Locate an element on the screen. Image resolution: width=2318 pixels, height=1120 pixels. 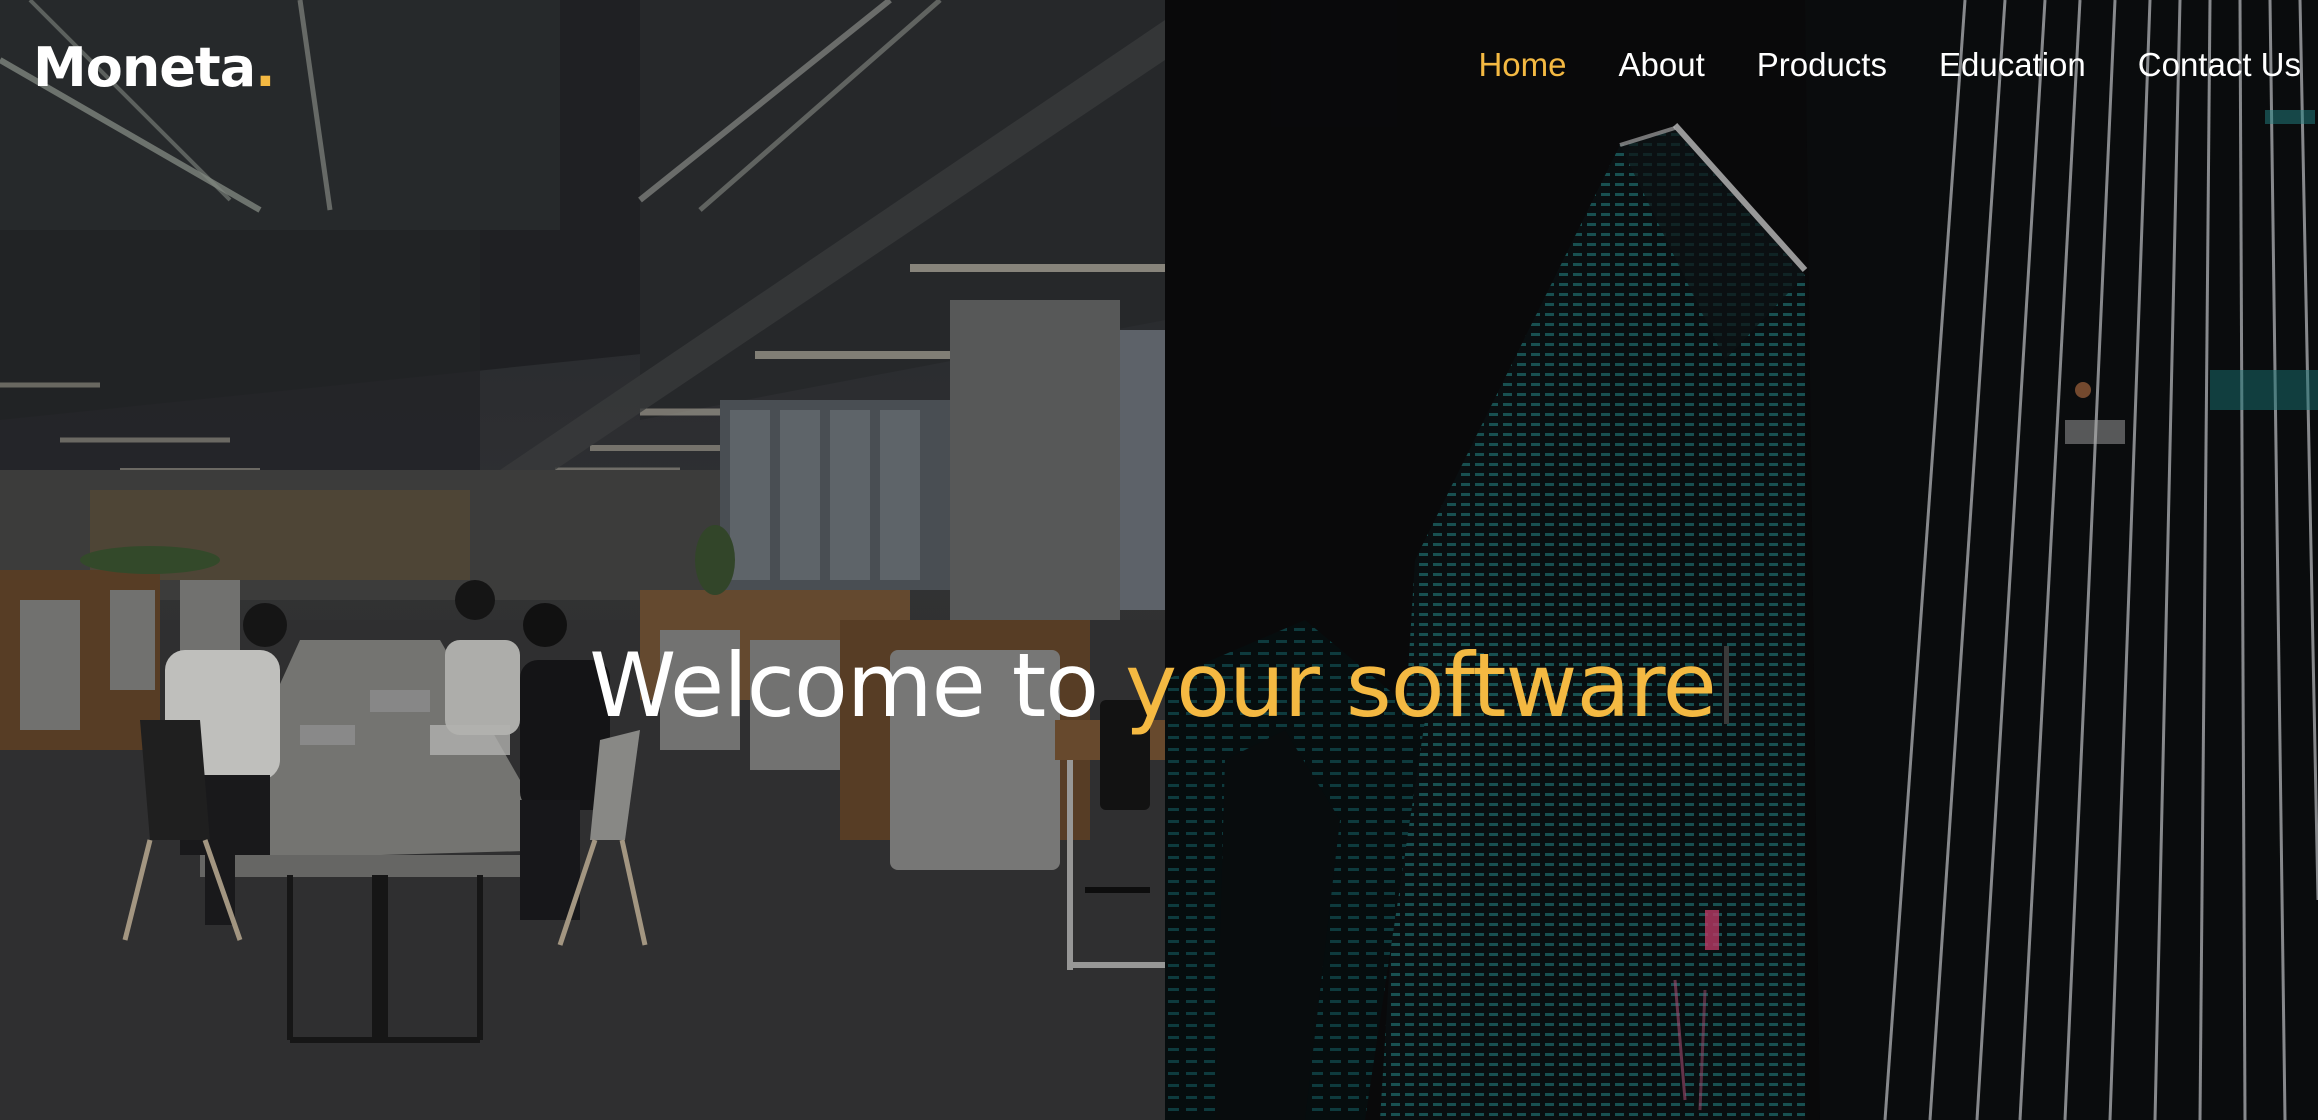
hero-headline: Welcome to your software is located at coordinates (1159, 685).